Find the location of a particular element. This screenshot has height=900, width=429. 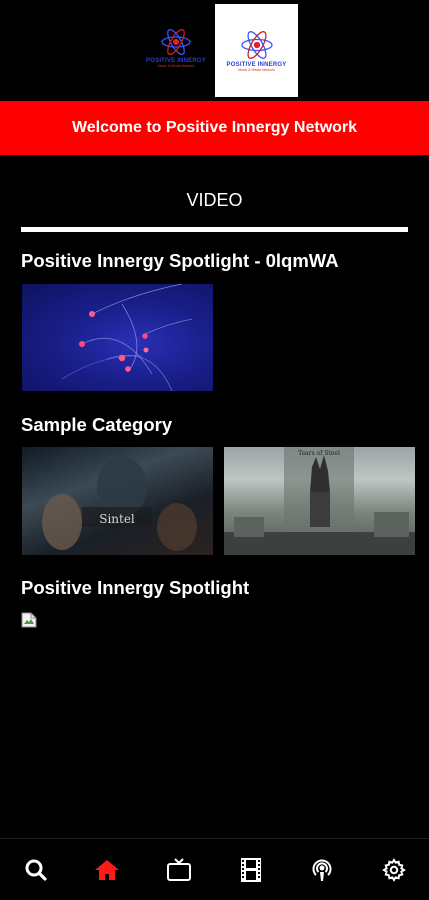

podcast-icon is located at coordinates (322, 870).